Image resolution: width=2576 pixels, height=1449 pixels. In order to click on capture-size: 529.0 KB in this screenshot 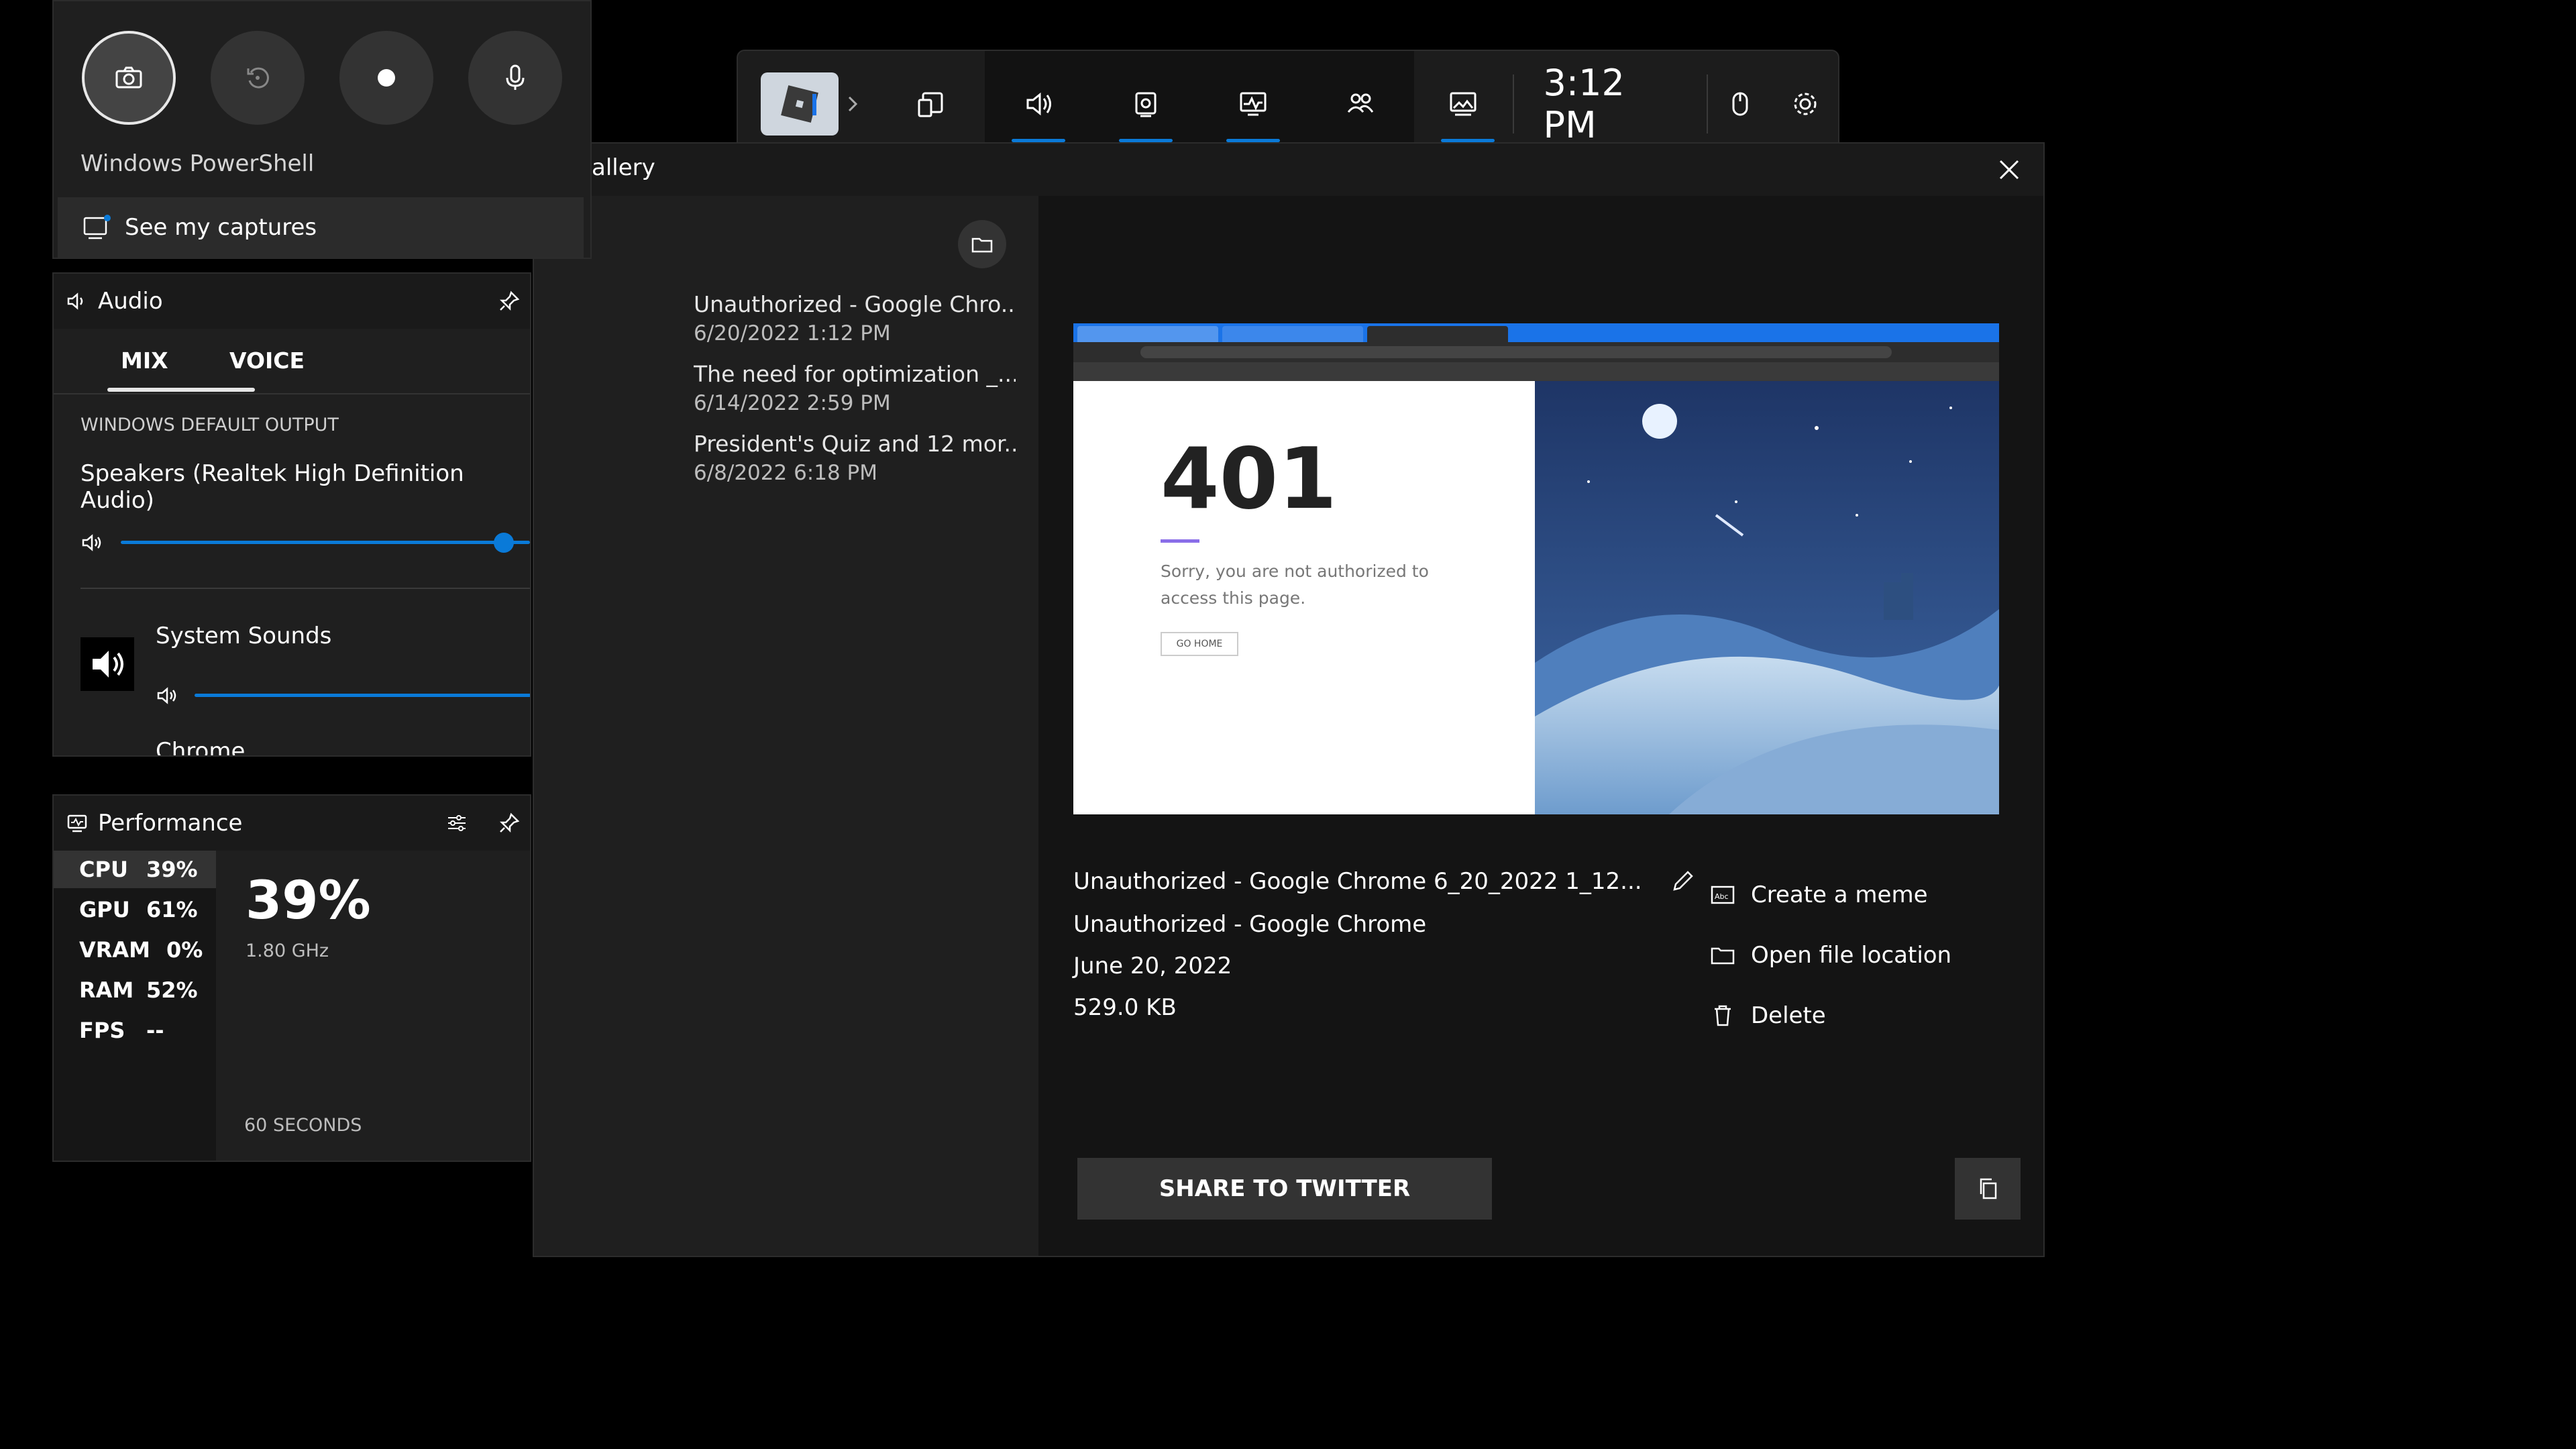, I will do `click(1125, 1007)`.